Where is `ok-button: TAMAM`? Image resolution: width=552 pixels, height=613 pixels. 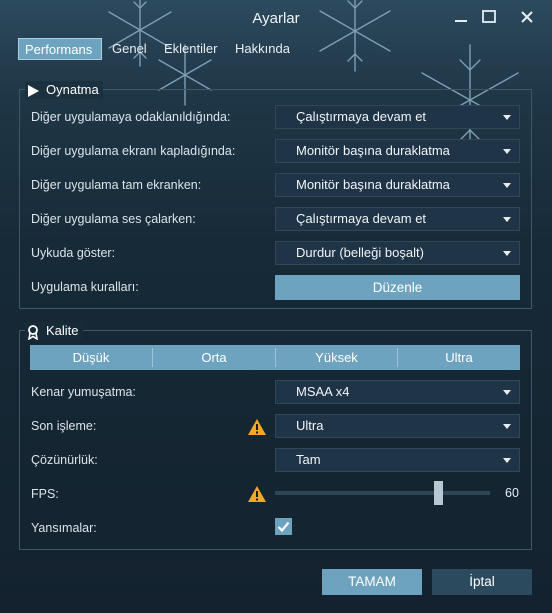 ok-button: TAMAM is located at coordinates (372, 582).